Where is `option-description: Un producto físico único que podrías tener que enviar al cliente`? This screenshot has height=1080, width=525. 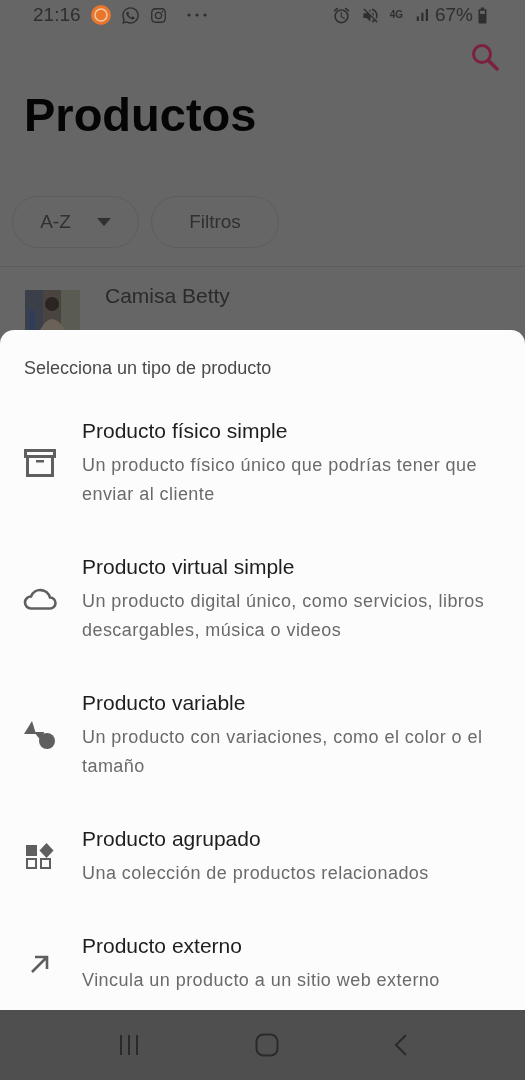 option-description: Un producto físico único que podrías tener que enviar al cliente is located at coordinates (280, 480).